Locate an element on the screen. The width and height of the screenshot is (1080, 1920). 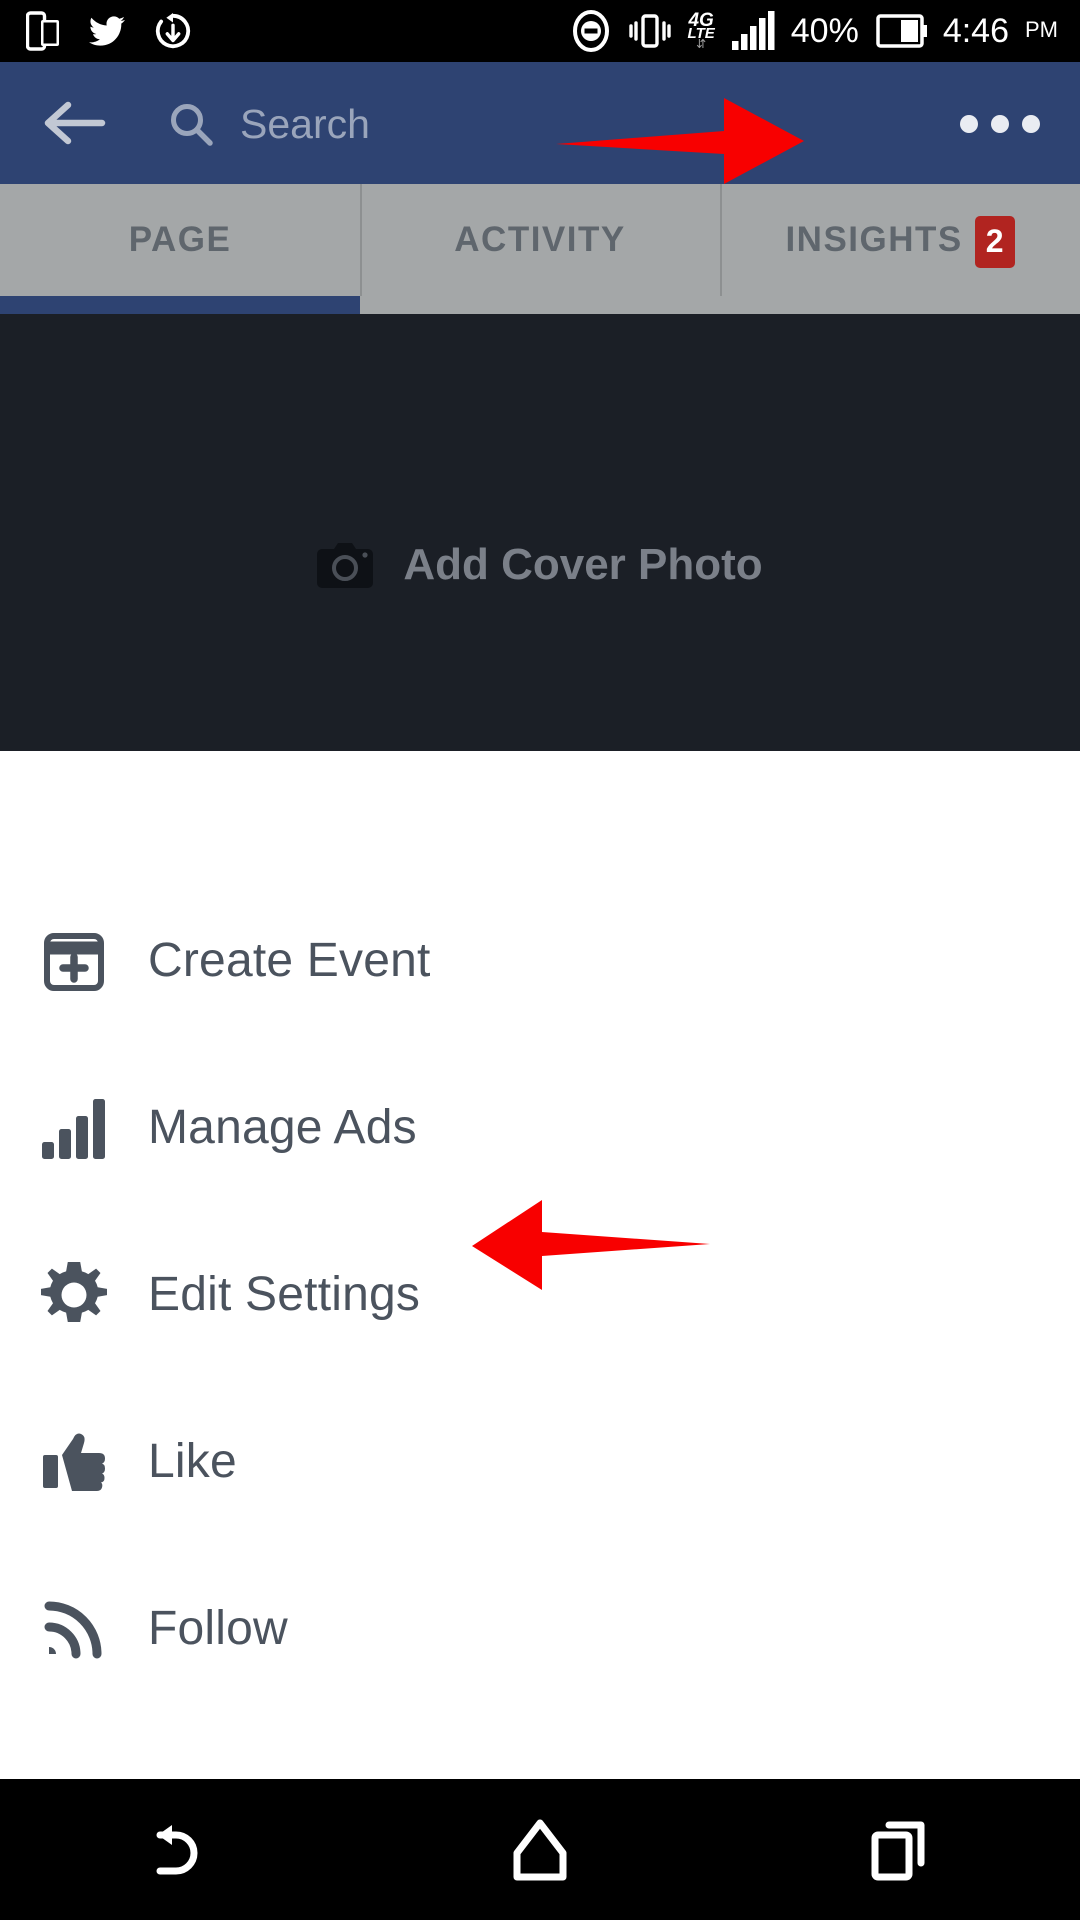
tab-activity-label: ACTIVITY is located at coordinates (540, 239).